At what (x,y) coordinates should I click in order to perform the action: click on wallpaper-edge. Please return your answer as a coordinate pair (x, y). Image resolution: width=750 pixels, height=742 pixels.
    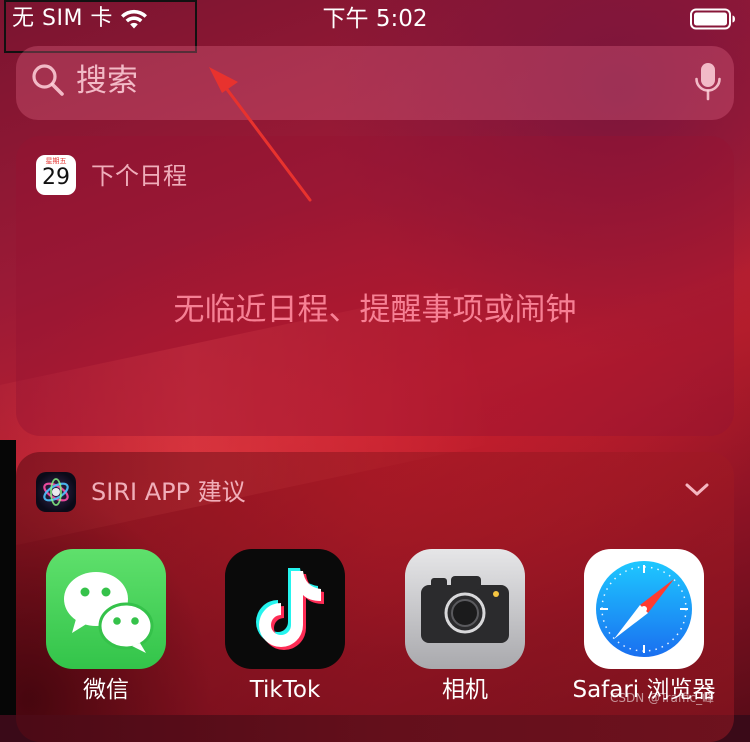
    Looking at the image, I should click on (8, 577).